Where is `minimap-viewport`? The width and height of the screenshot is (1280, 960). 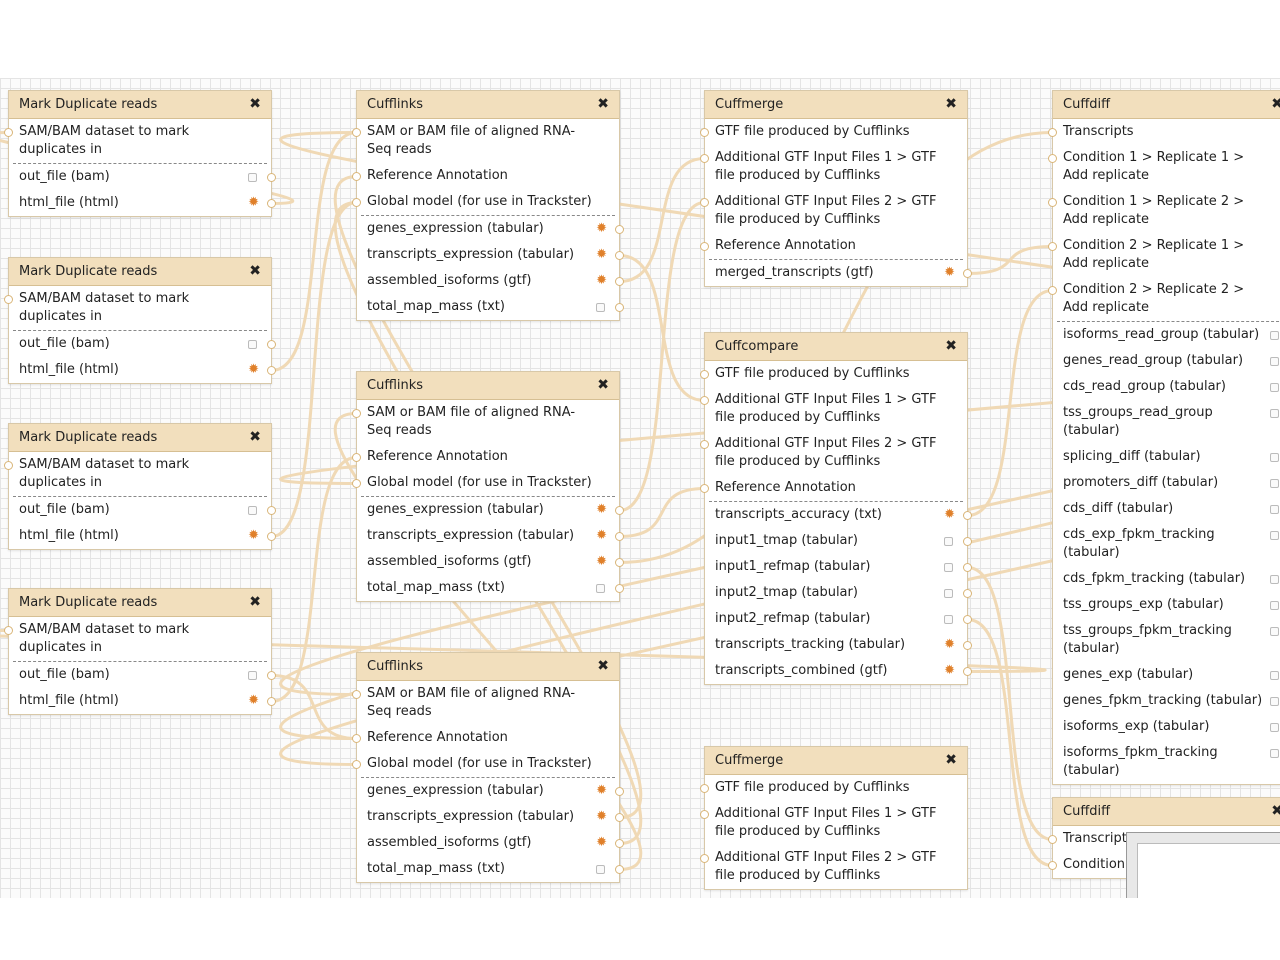 minimap-viewport is located at coordinates (1208, 870).